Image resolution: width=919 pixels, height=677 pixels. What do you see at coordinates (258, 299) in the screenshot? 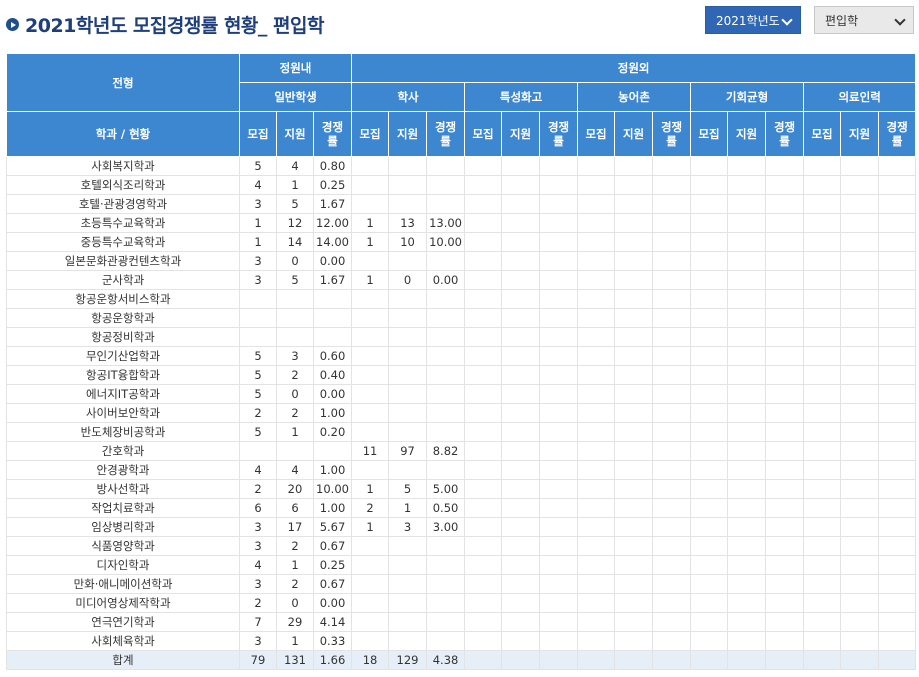
I see `general-recruit` at bounding box center [258, 299].